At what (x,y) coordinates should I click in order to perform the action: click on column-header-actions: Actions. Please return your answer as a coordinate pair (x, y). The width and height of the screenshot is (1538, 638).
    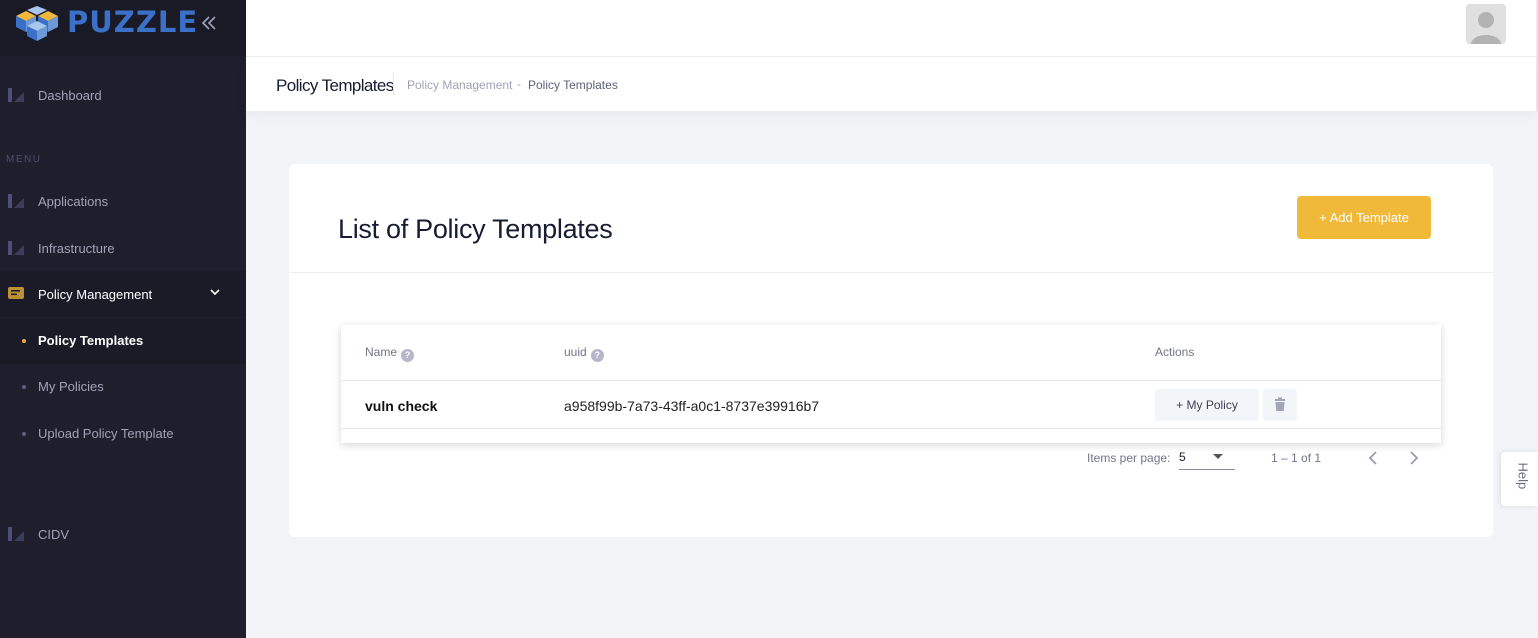
    Looking at the image, I should click on (1175, 352).